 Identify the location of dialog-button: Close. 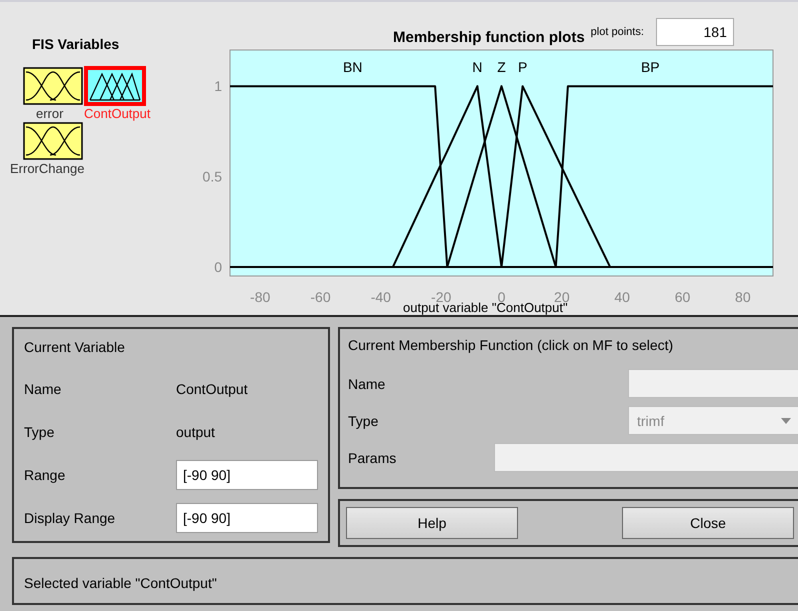
(708, 523).